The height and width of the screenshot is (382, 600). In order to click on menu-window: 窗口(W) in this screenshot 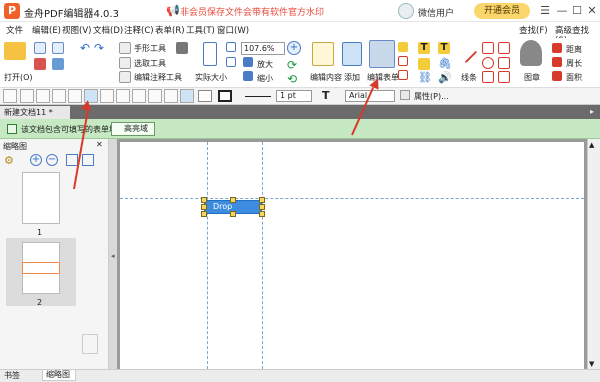, I will do `click(233, 30)`.